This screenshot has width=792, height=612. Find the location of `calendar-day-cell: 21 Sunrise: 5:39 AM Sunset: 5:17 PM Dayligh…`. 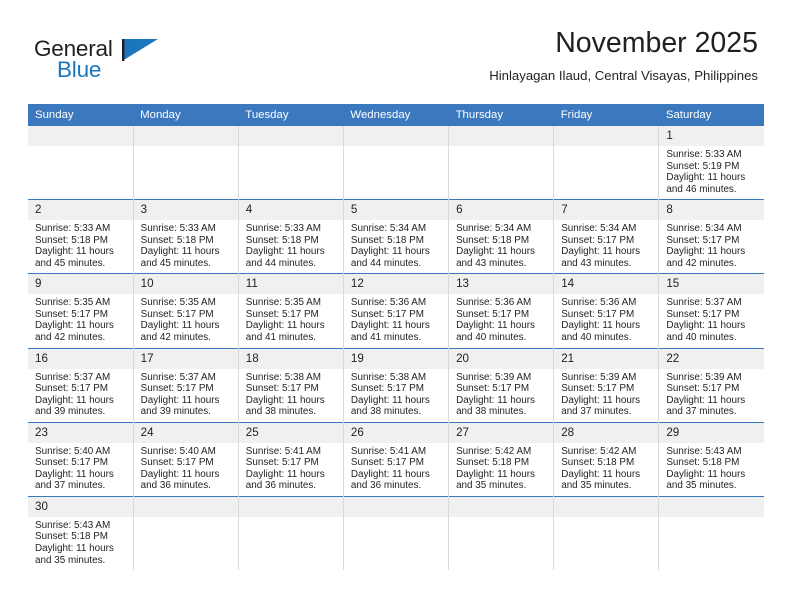

calendar-day-cell: 21 Sunrise: 5:39 AM Sunset: 5:17 PM Dayligh… is located at coordinates (606, 385).